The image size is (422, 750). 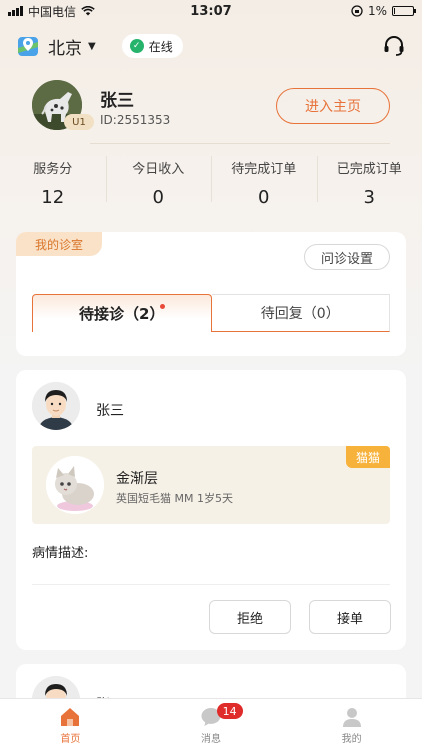 What do you see at coordinates (158, 169) in the screenshot?
I see `stat-label: 今日收入` at bounding box center [158, 169].